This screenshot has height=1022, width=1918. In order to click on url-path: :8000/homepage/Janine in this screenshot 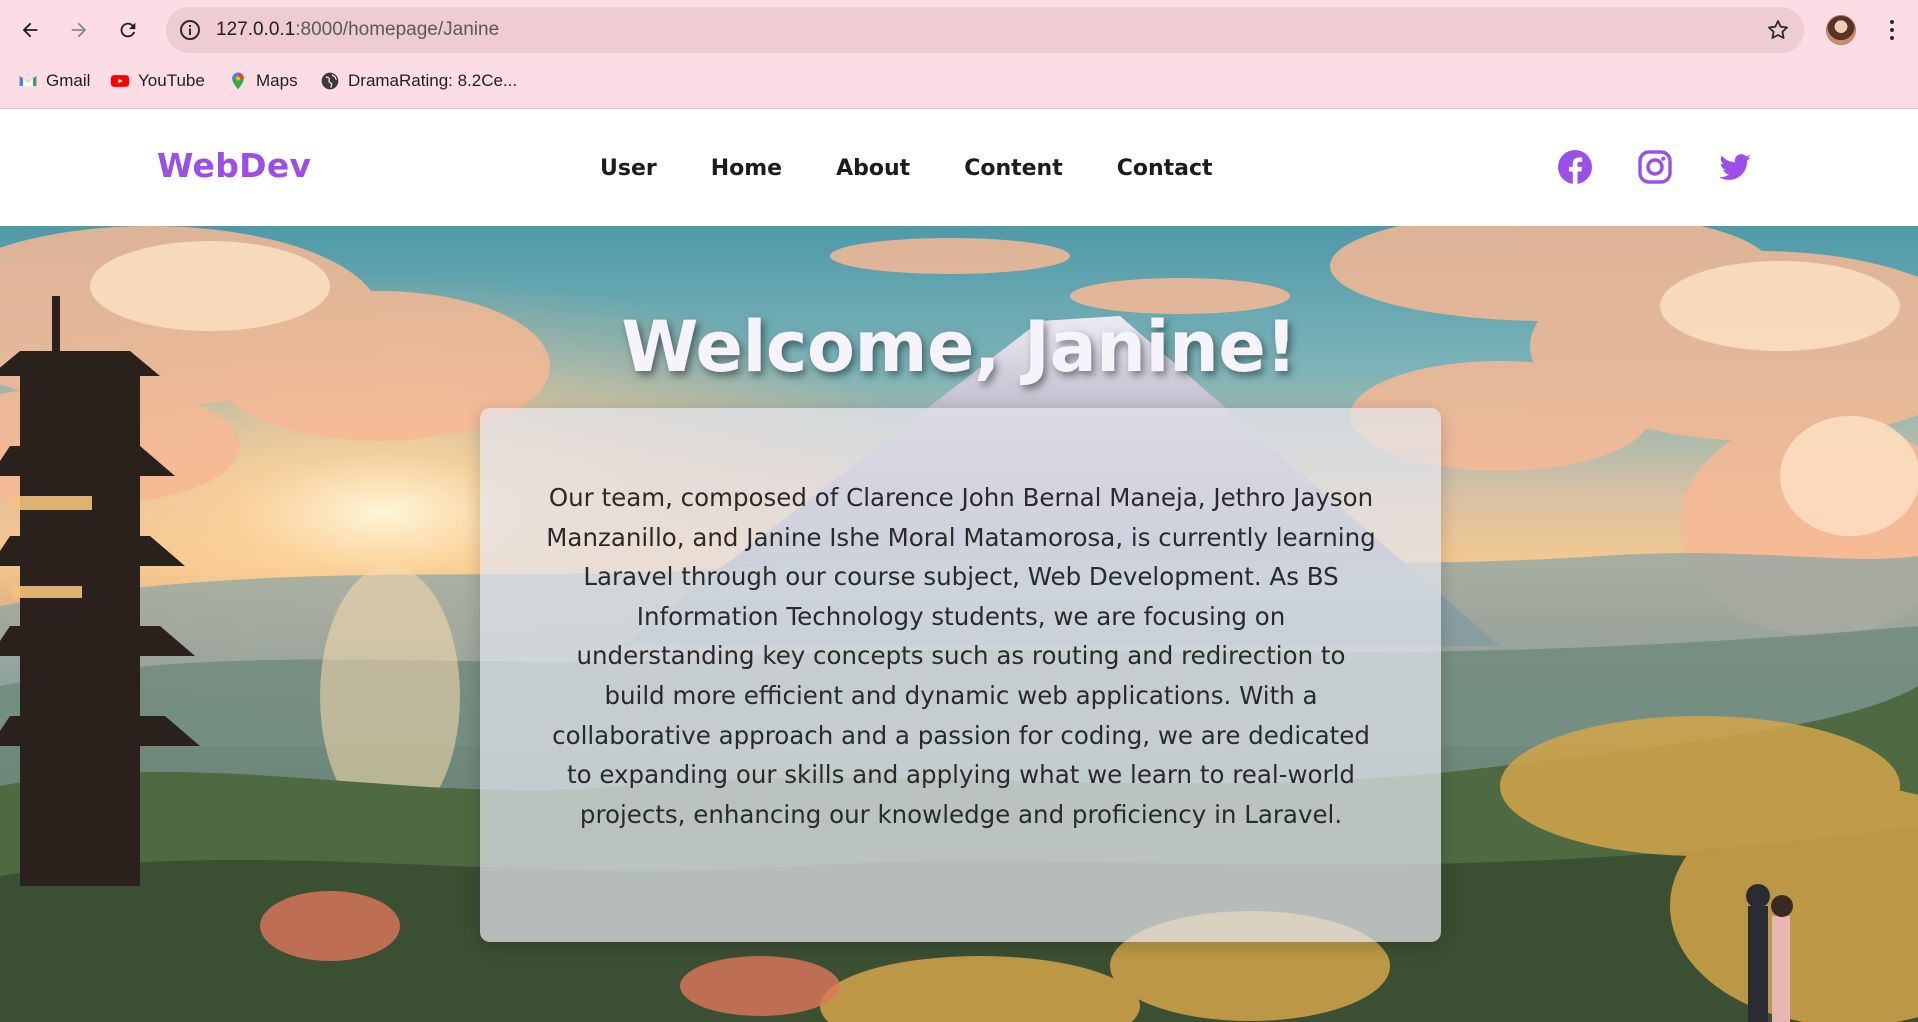, I will do `click(397, 29)`.